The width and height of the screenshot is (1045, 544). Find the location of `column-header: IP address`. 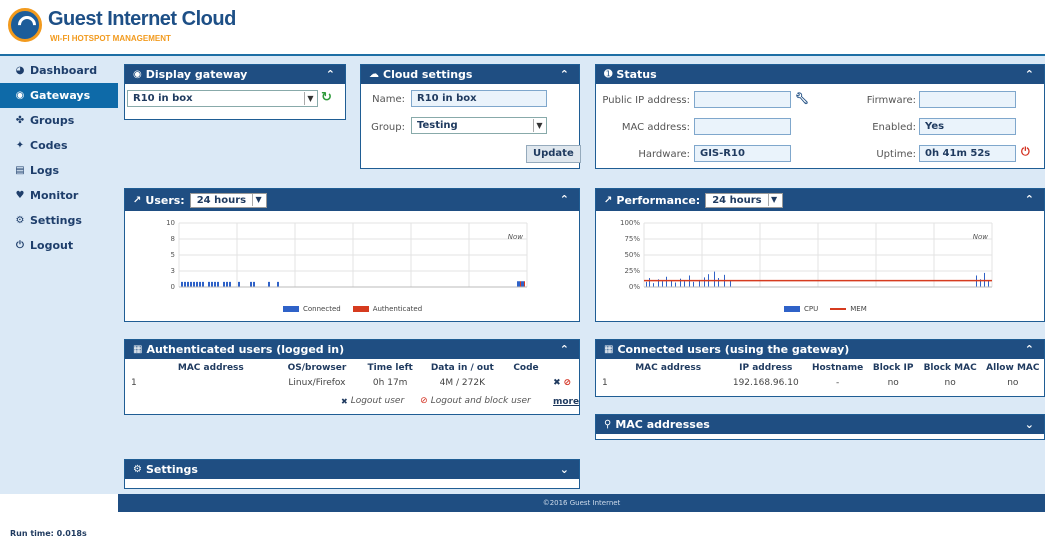

column-header: IP address is located at coordinates (766, 368).